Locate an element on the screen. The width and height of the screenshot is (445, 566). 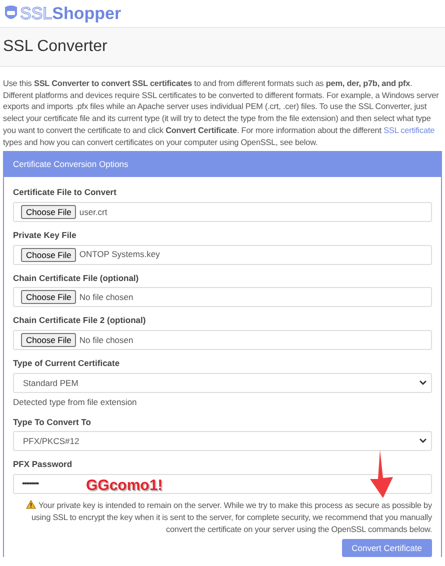
panel-header: Certificate Conversion Options is located at coordinates (222, 165).